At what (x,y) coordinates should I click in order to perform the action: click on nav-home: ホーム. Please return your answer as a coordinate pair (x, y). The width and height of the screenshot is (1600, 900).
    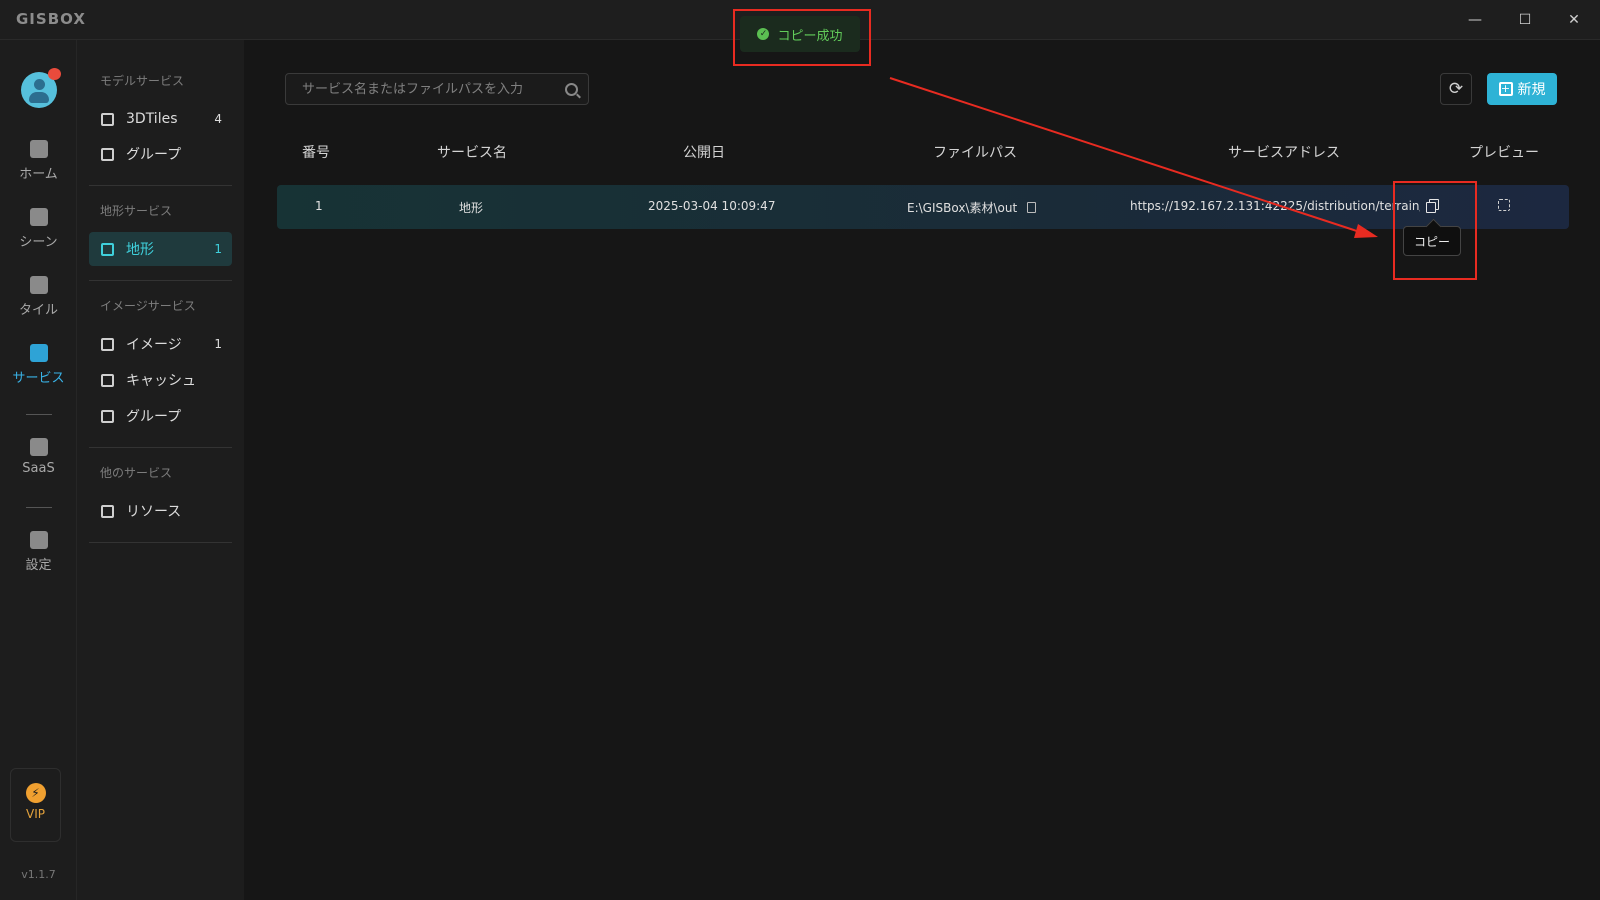
    Looking at the image, I should click on (38, 161).